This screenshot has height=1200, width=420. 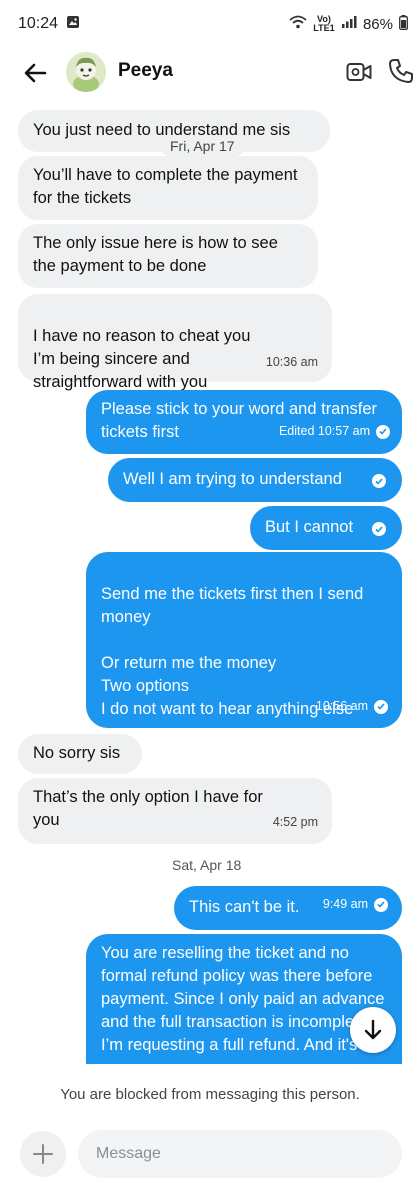 I want to click on message-text: Well I am trying to understand, so click(x=232, y=479).